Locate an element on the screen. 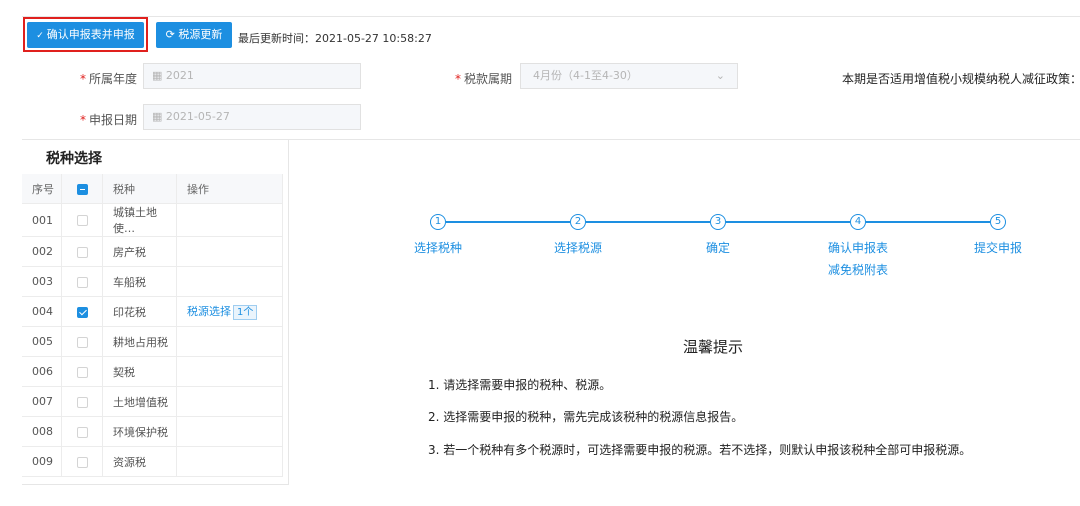 Image resolution: width=1080 pixels, height=506 pixels. select-all-checkbox is located at coordinates (82, 189).